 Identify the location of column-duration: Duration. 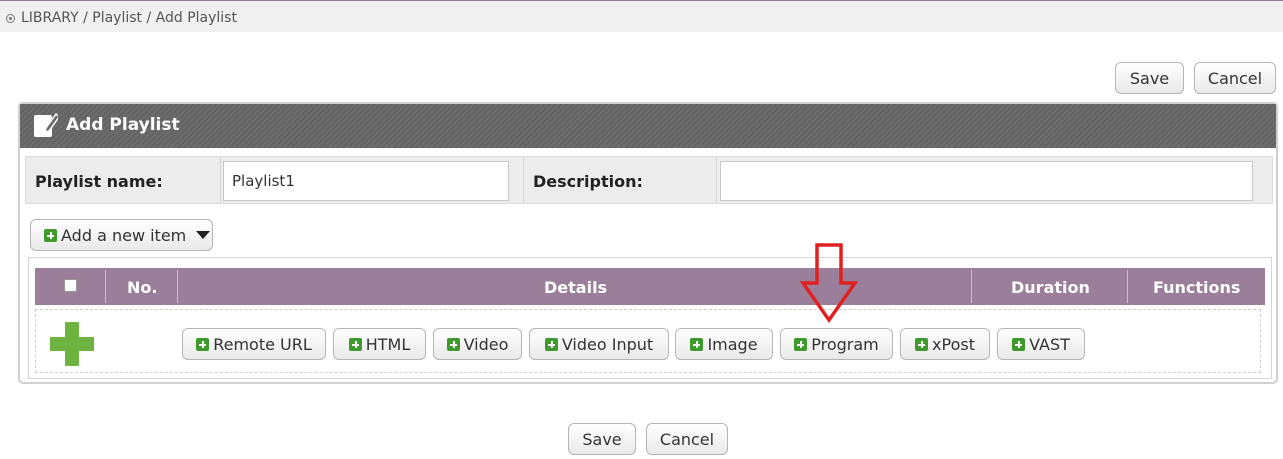
(1050, 287).